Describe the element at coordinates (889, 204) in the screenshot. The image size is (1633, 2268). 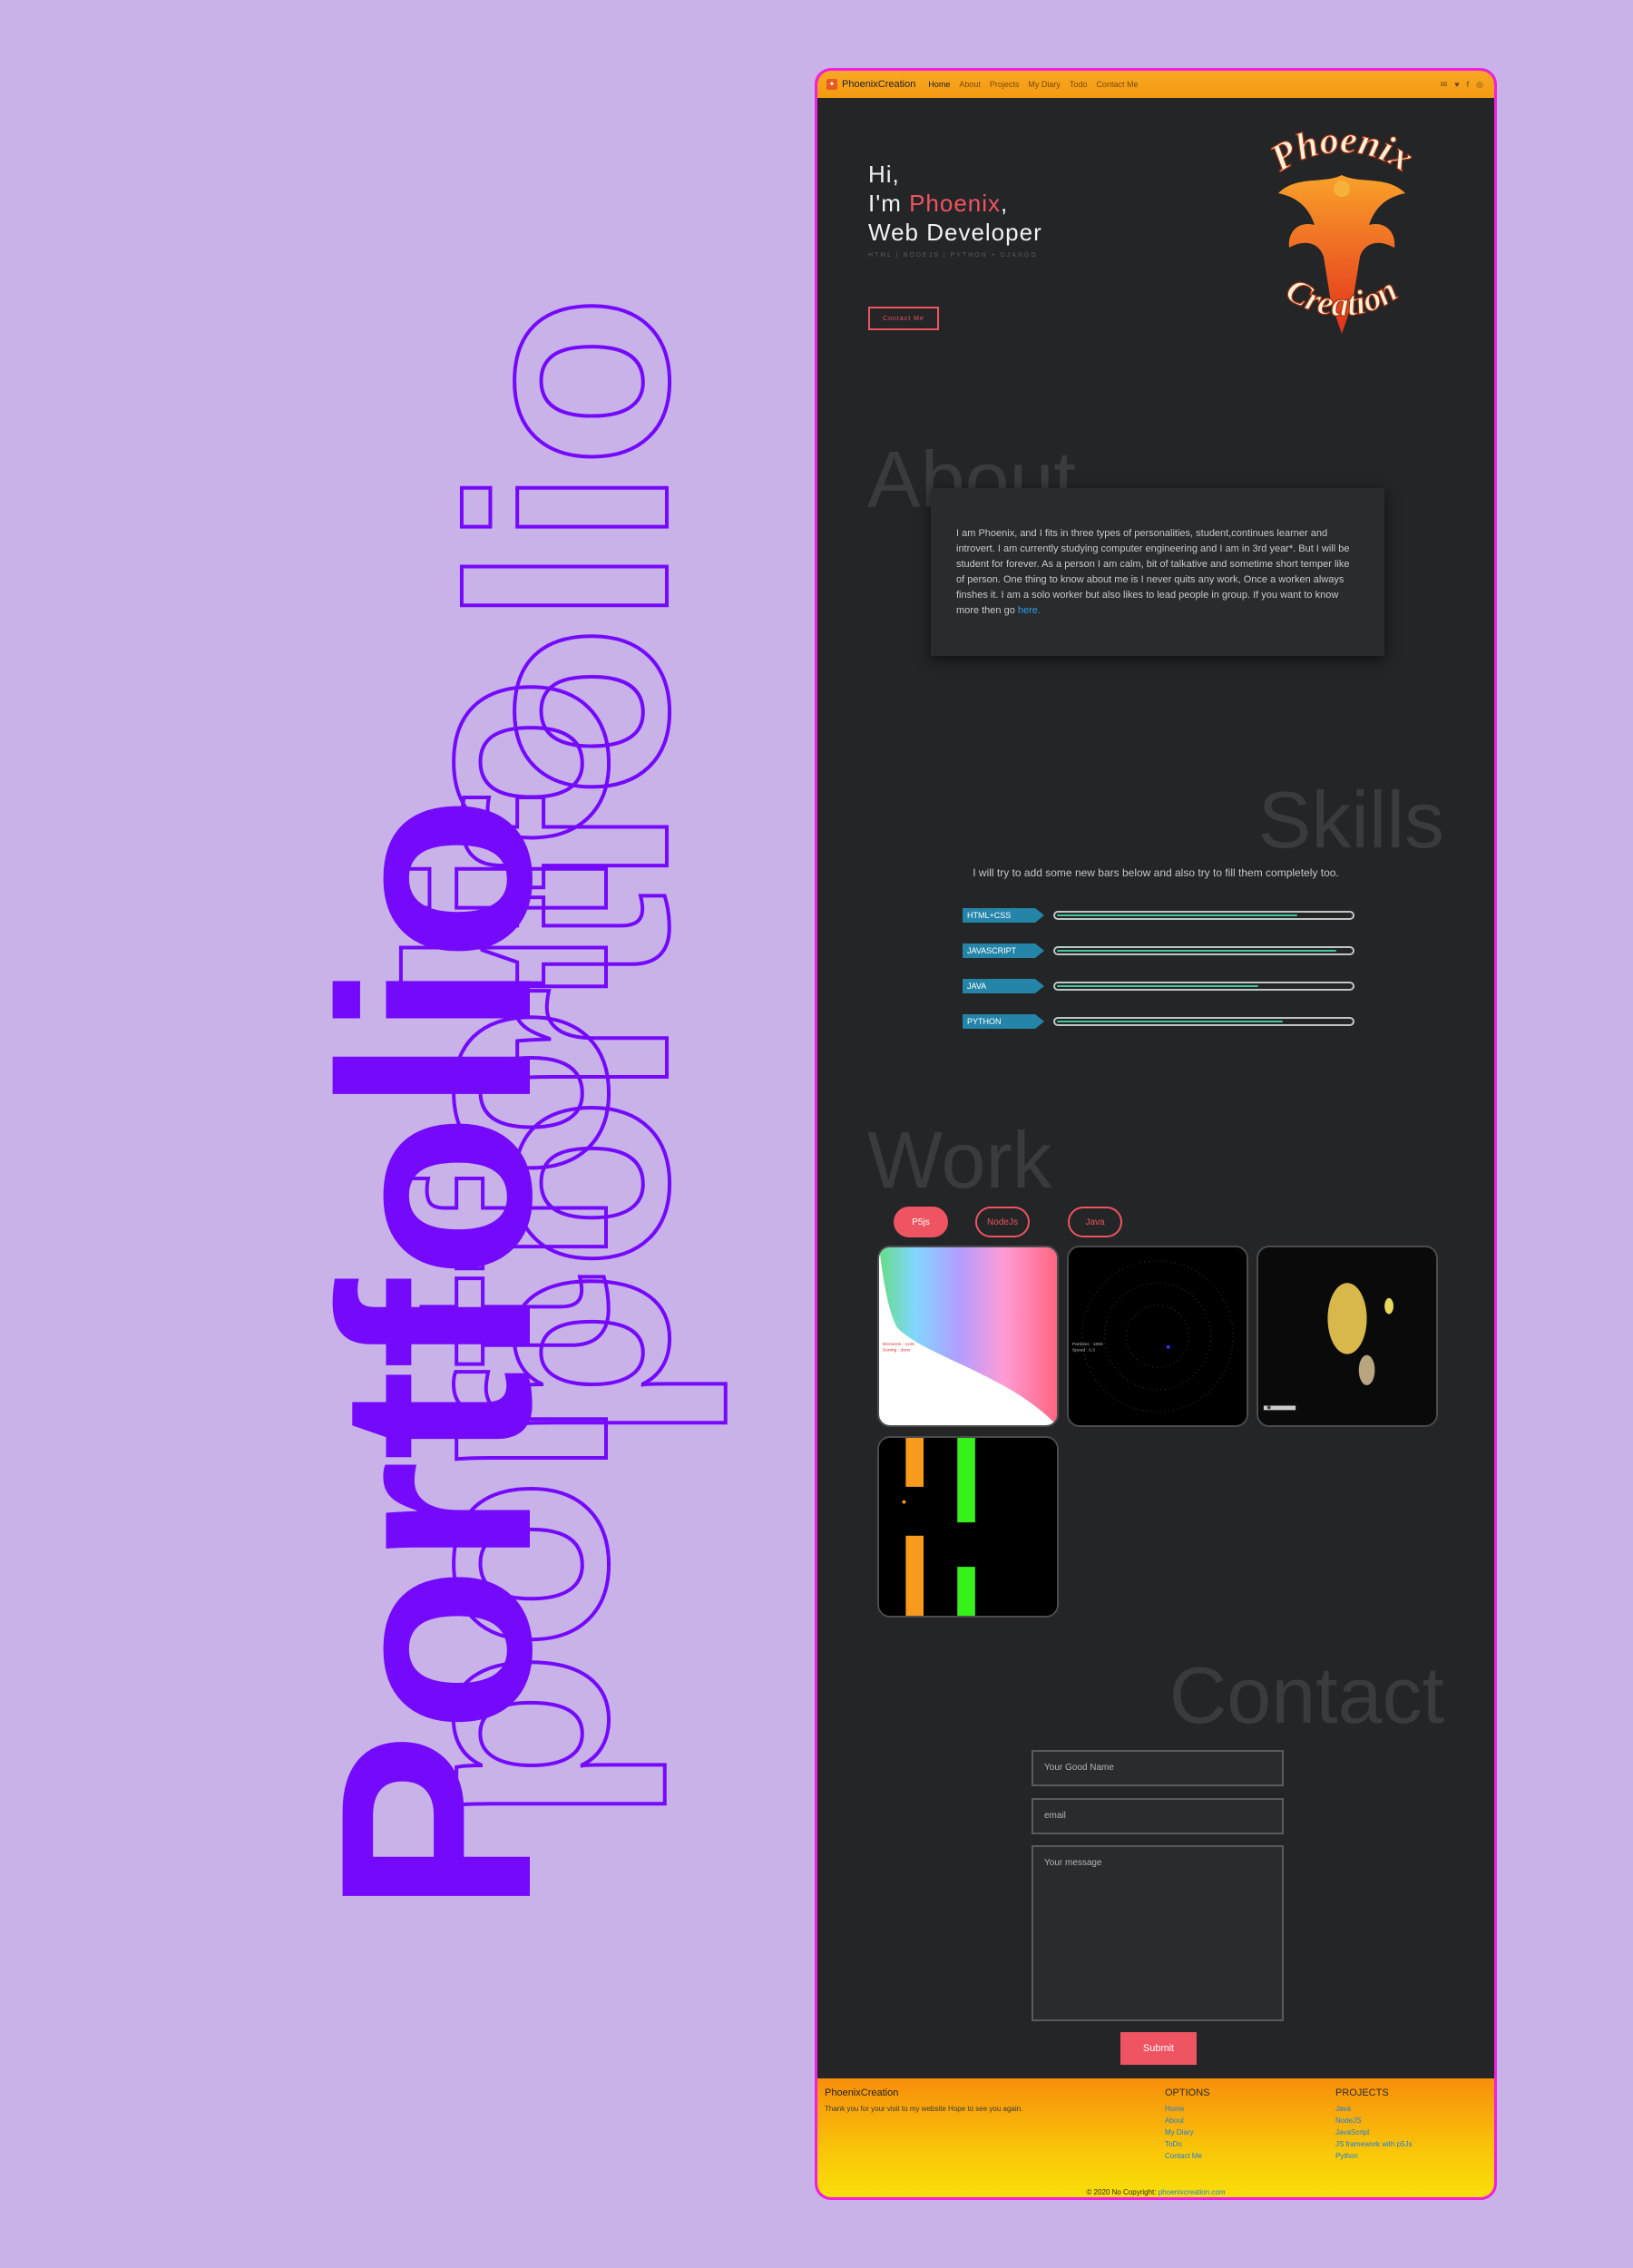
I see `hero-im: I'm` at that location.